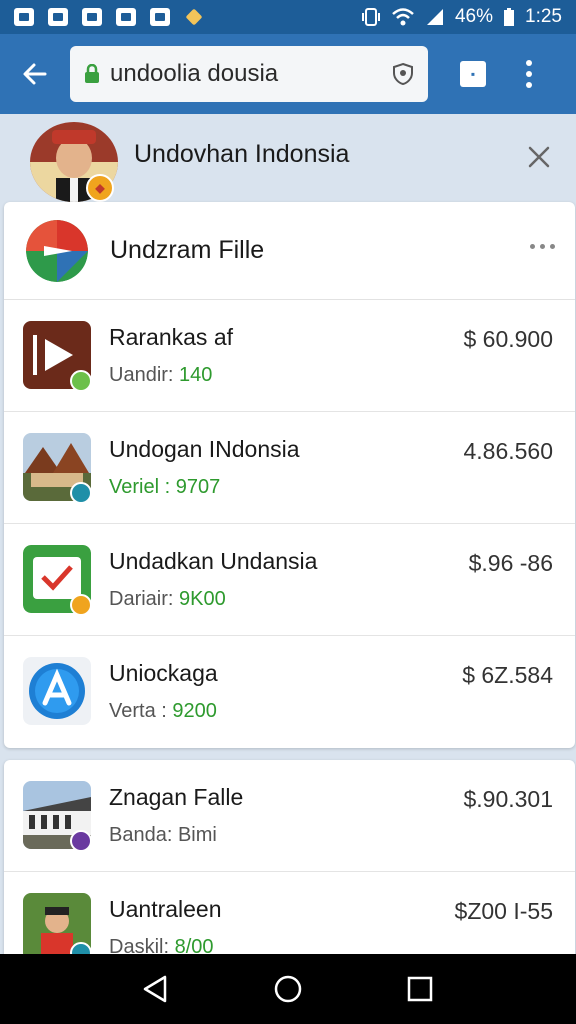 The height and width of the screenshot is (1024, 576). Describe the element at coordinates (289, 356) in the screenshot. I see `list-item: Rarankas af Uandir: 140 $ 60.900` at that location.